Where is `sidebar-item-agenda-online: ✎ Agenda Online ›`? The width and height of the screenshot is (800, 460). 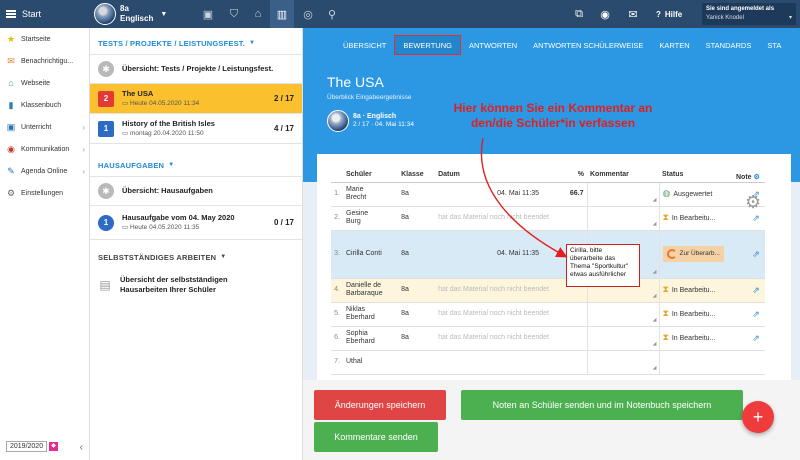 sidebar-item-agenda-online: ✎ Agenda Online › is located at coordinates (44, 171).